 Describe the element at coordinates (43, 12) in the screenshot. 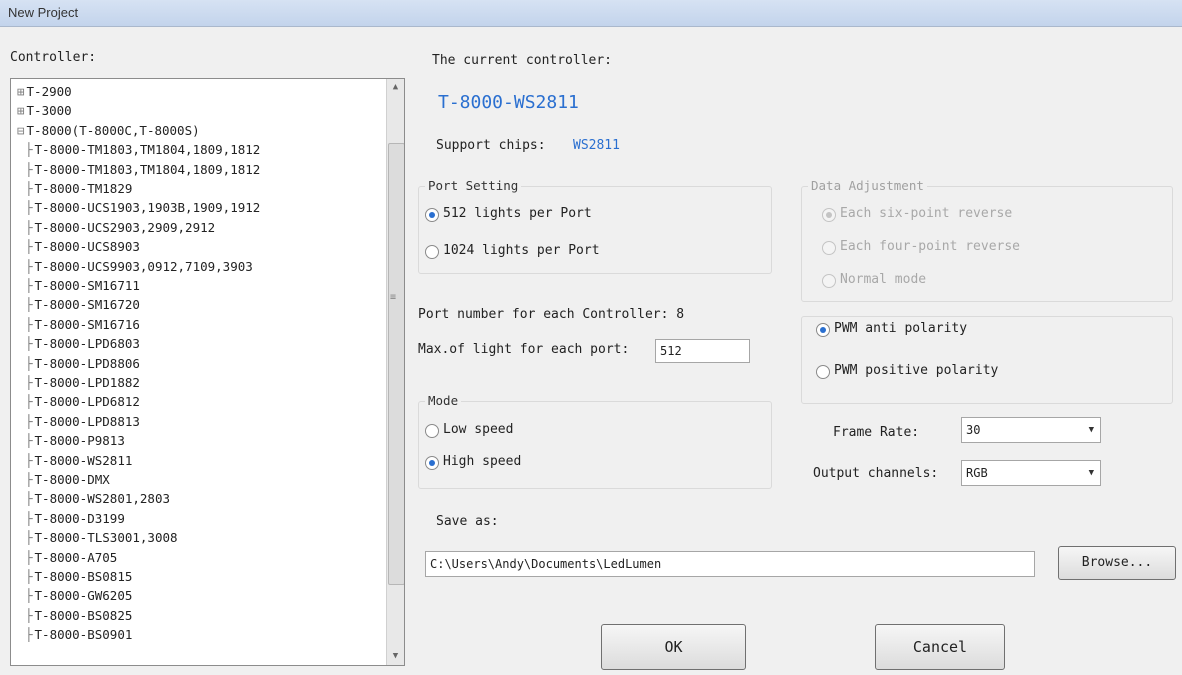

I see `window-title: New Project` at that location.